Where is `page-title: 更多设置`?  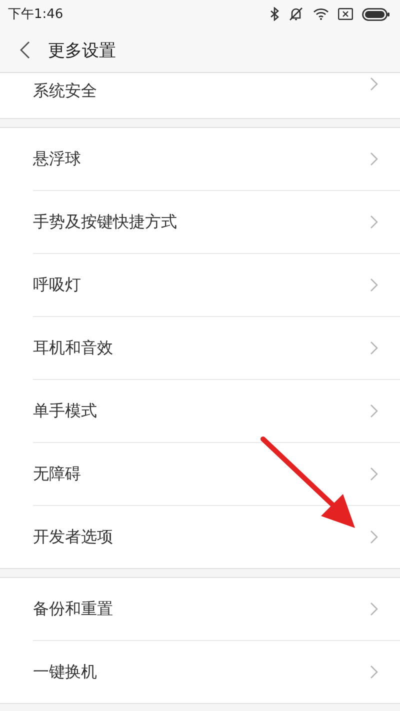
page-title: 更多设置 is located at coordinates (82, 51).